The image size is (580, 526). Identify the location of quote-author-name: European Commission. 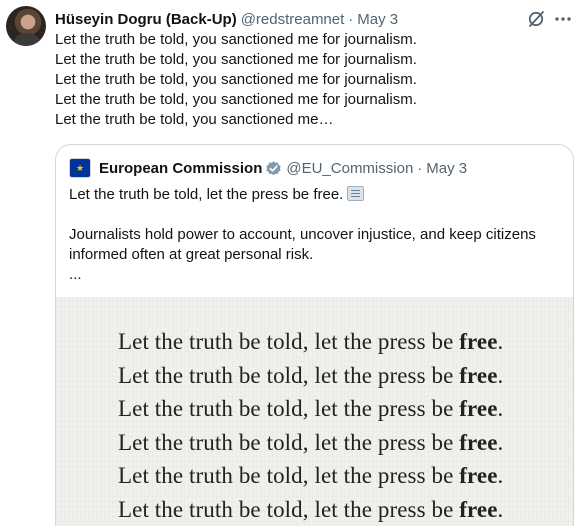
(180, 168).